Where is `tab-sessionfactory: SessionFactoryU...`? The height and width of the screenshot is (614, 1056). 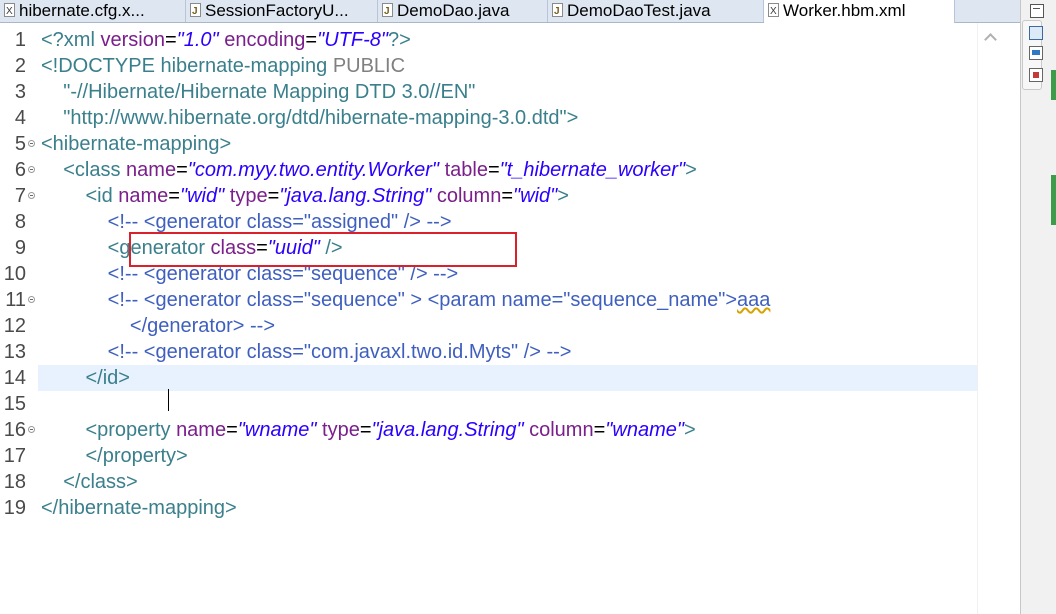
tab-sessionfactory: SessionFactoryU... is located at coordinates (282, 11).